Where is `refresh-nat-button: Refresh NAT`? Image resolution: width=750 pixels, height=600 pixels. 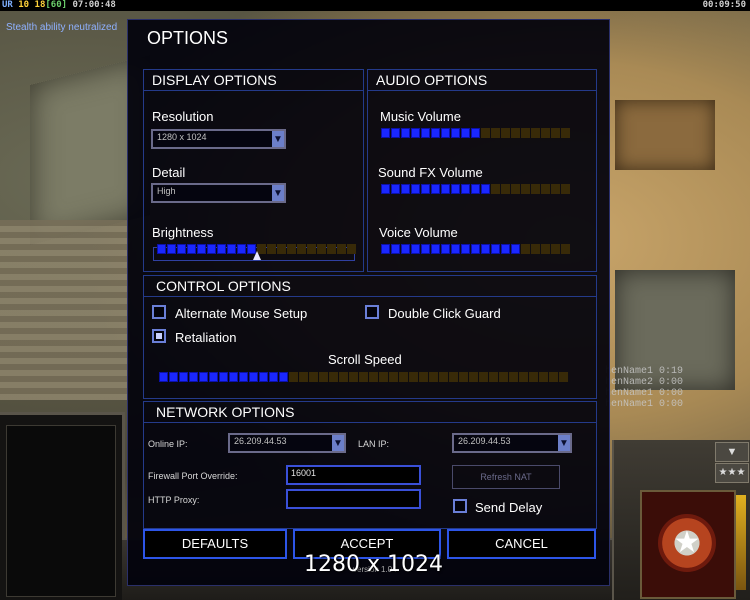 refresh-nat-button: Refresh NAT is located at coordinates (506, 477).